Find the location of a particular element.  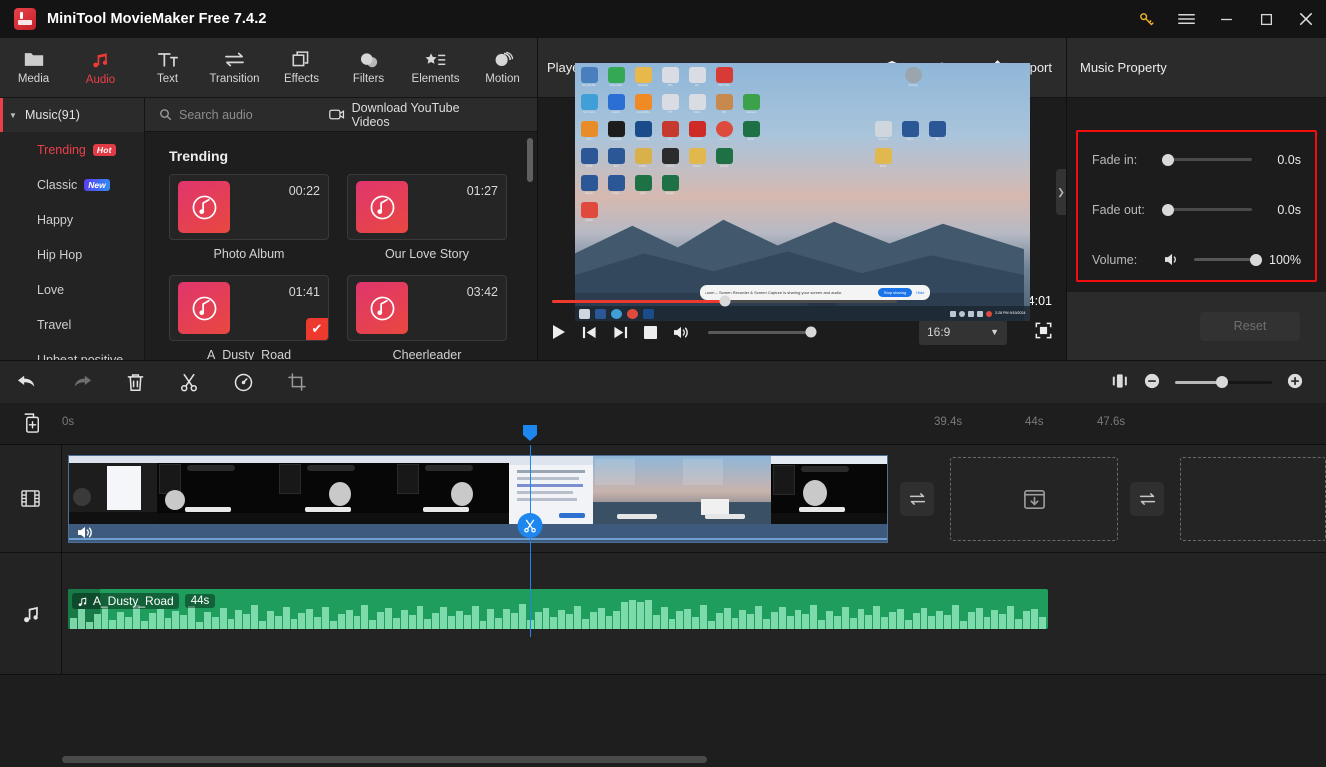

split-button is located at coordinates (189, 382).